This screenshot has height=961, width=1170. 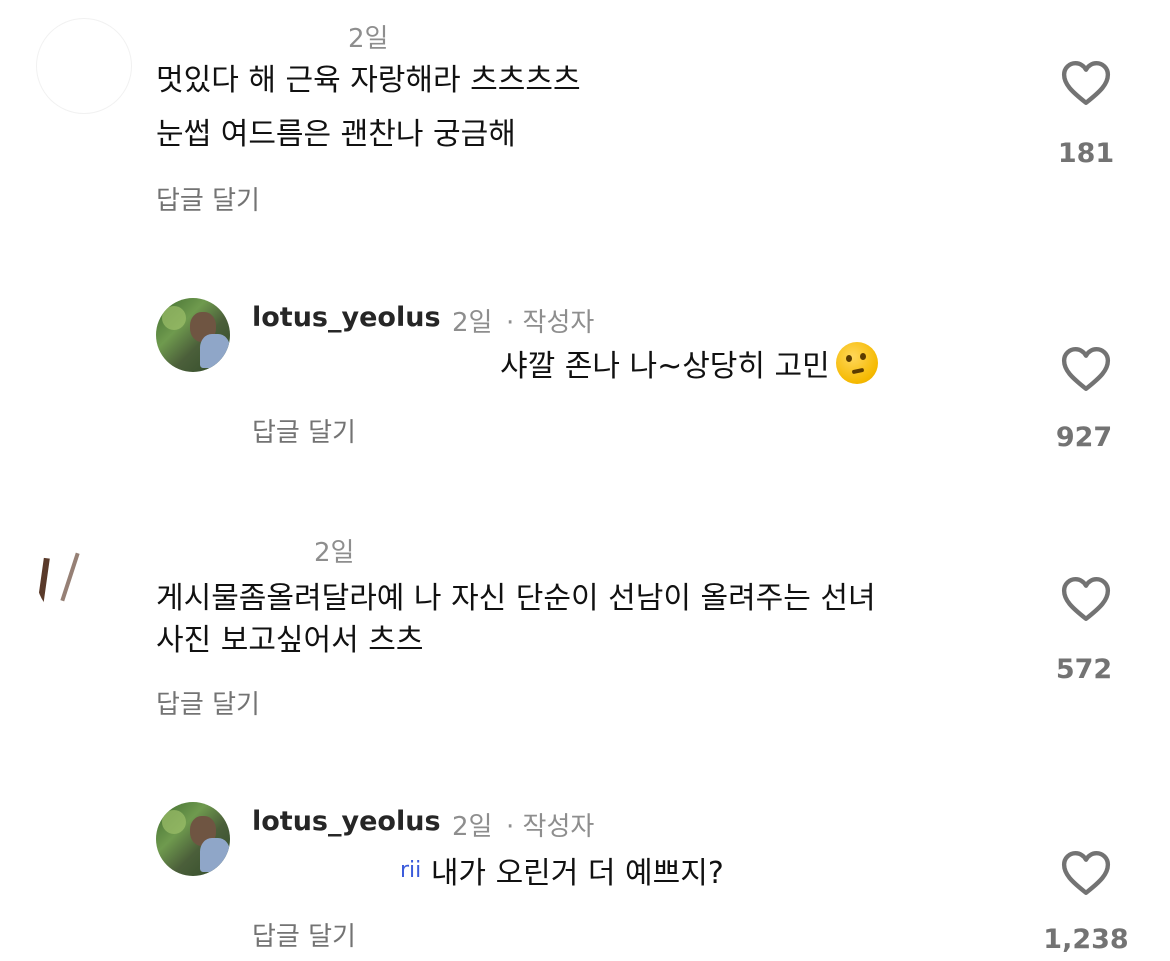 I want to click on like-count: 927, so click(x=1084, y=437).